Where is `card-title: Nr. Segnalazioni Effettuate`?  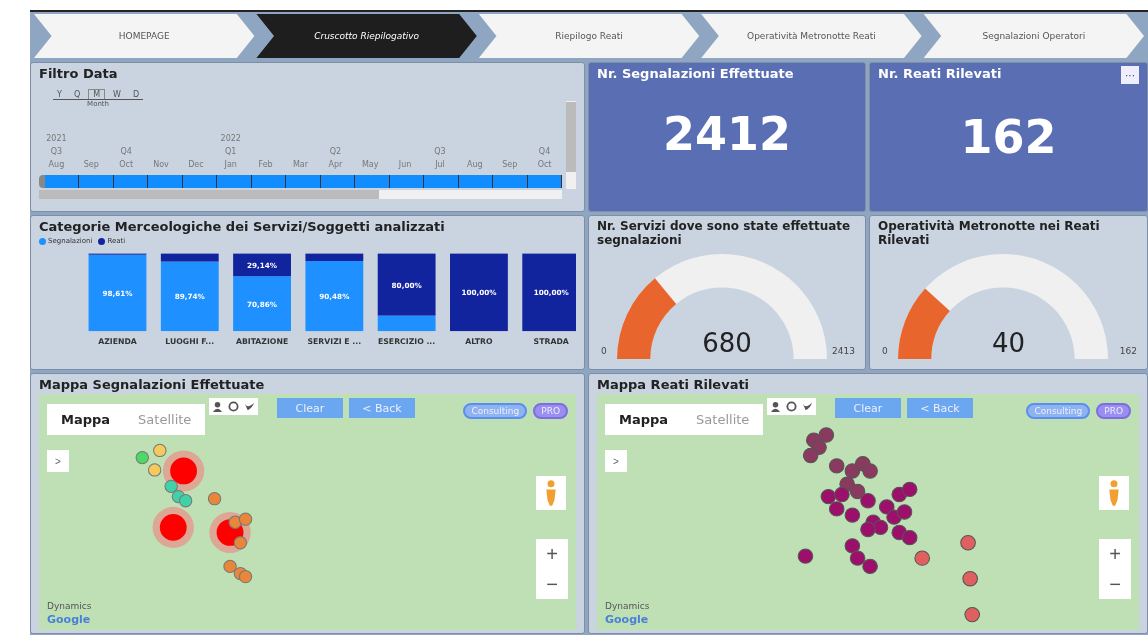
card-title: Nr. Segnalazioni Effettuate is located at coordinates (695, 73).